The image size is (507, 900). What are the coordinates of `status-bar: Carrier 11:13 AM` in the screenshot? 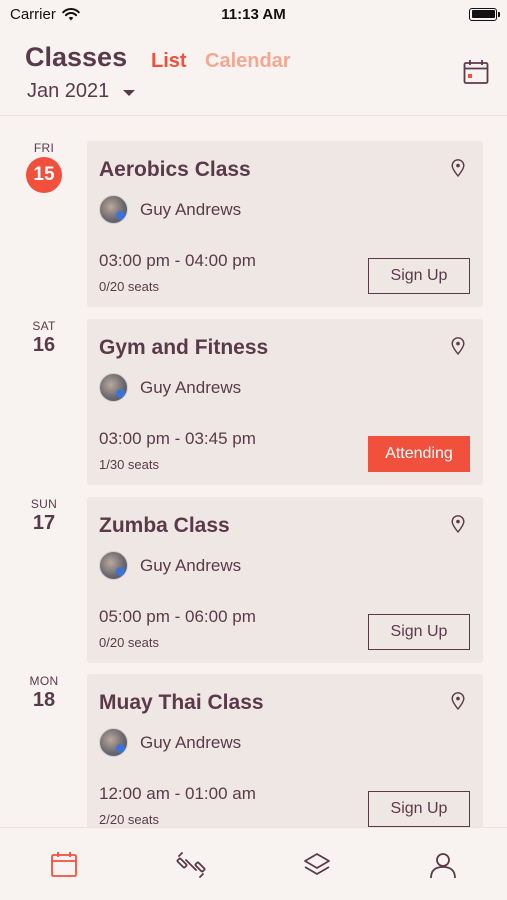 It's located at (253, 14).